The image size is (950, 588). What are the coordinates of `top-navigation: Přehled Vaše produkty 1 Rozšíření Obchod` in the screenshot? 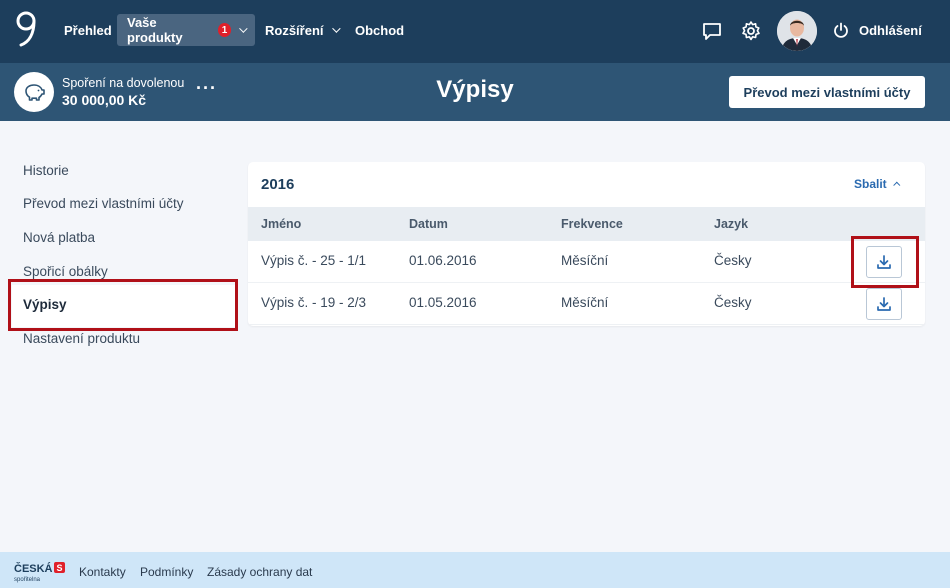 It's located at (475, 31).